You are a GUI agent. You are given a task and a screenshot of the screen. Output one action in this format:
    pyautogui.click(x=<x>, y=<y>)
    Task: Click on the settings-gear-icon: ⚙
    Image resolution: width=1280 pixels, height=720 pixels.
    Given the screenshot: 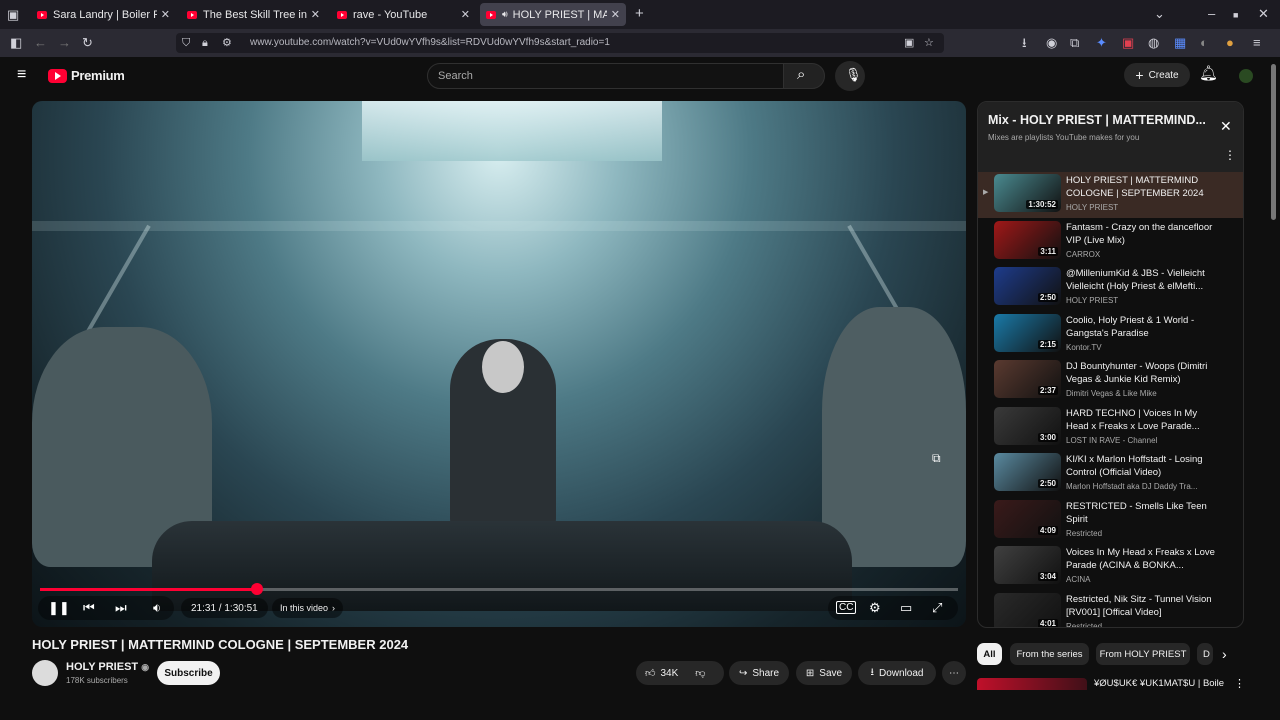 What is the action you would take?
    pyautogui.click(x=875, y=608)
    